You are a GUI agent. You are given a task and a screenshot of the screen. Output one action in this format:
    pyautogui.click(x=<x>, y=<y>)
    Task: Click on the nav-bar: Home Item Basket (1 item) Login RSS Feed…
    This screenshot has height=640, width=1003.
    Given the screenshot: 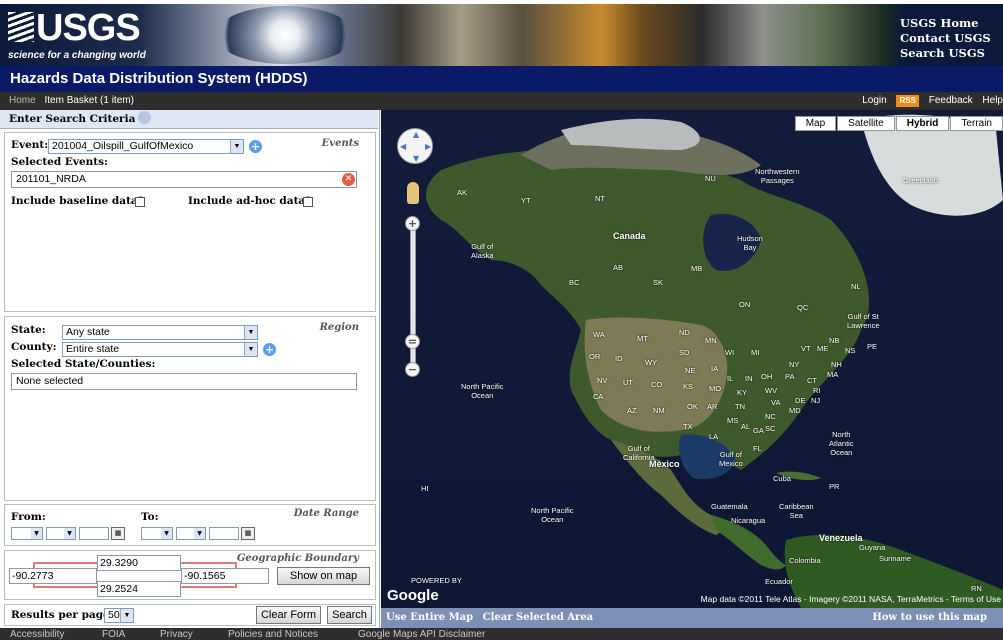 What is the action you would take?
    pyautogui.click(x=501, y=101)
    